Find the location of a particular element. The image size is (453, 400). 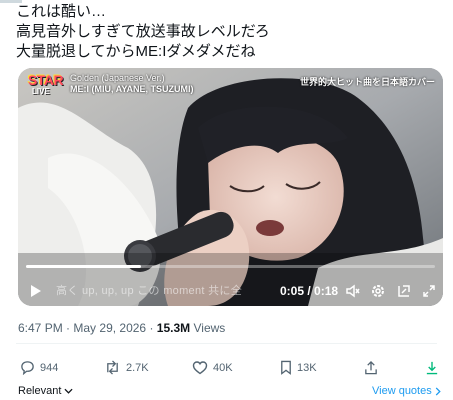

divider is located at coordinates (226, 343).